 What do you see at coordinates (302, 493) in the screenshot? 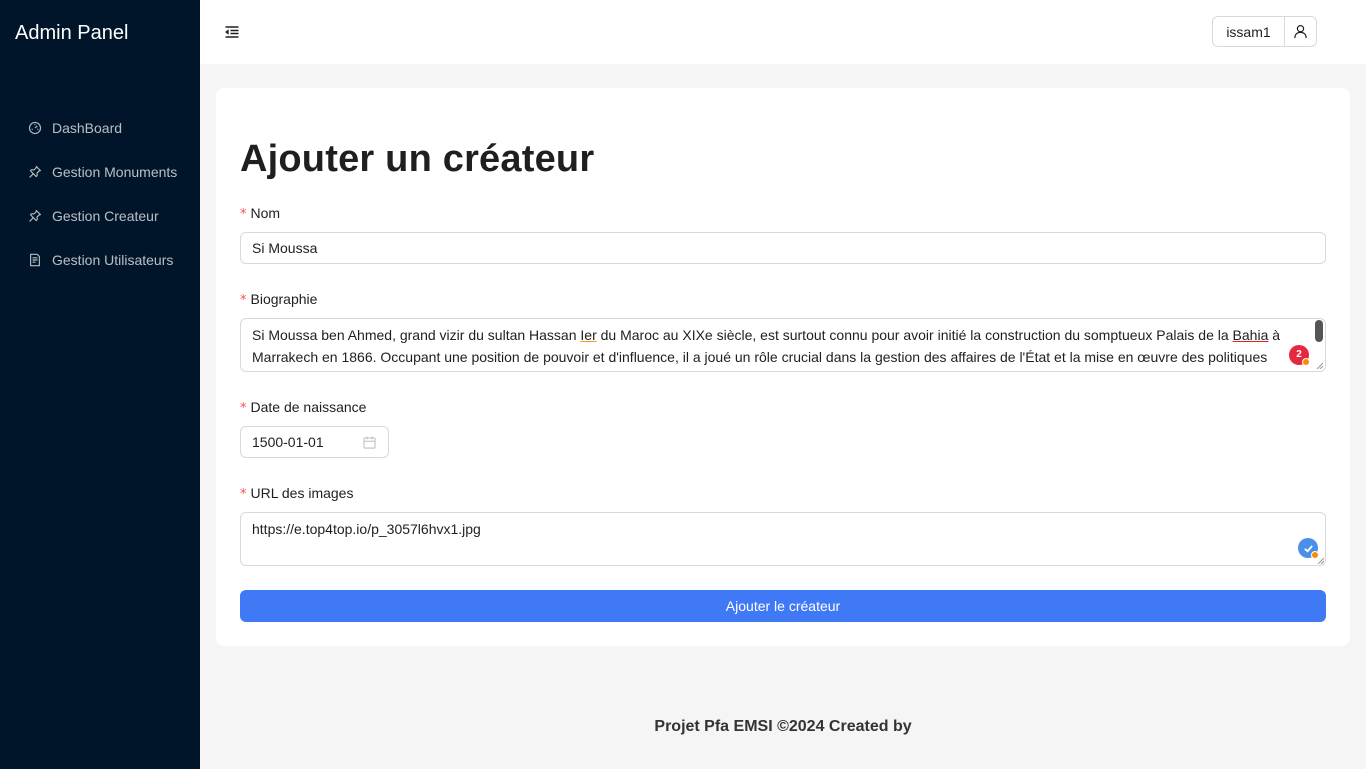
I see `url-label-text: URL des images` at bounding box center [302, 493].